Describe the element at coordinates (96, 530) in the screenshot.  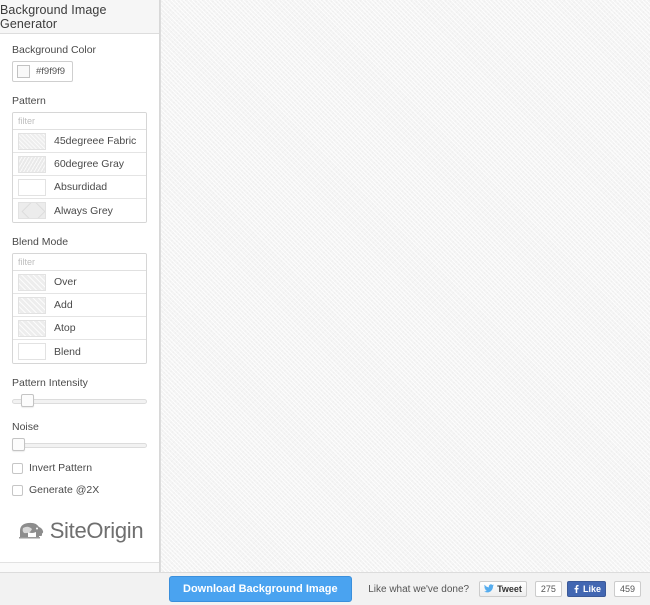
I see `siteorigin-wordmark: SiteOrigin` at that location.